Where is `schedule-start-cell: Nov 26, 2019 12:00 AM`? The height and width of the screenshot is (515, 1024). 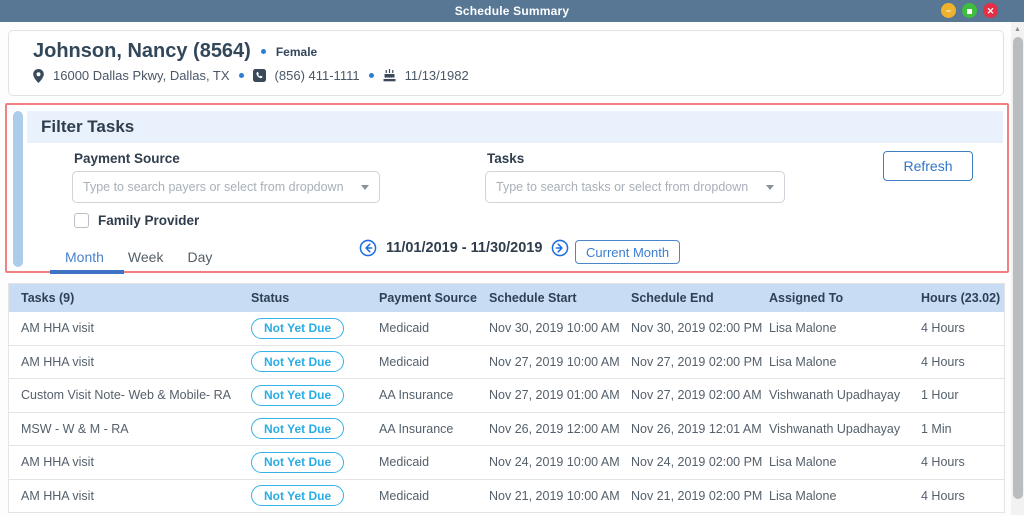 schedule-start-cell: Nov 26, 2019 12:00 AM is located at coordinates (554, 428).